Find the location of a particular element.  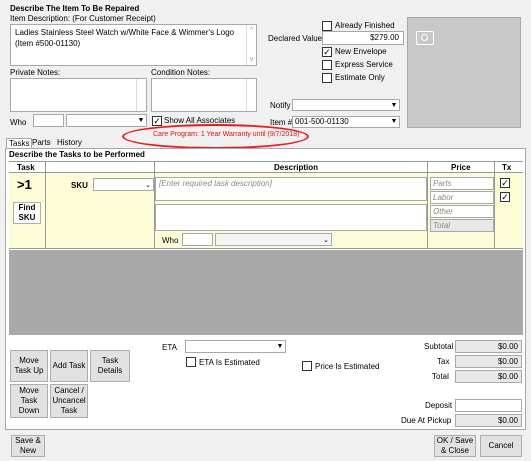

who-dropdown: ▼ is located at coordinates (106, 120).